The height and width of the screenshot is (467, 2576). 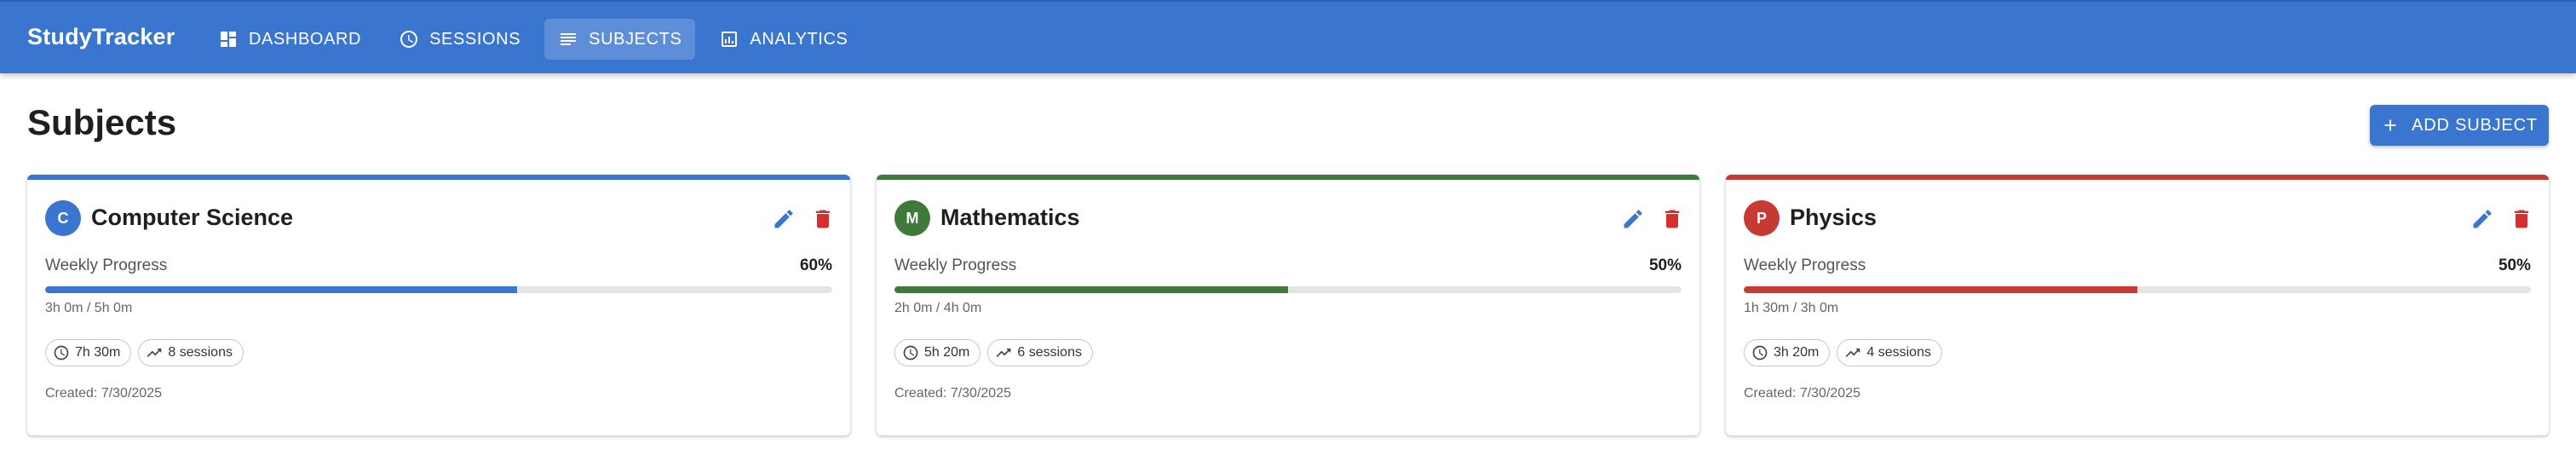 I want to click on main-nav: DASHBOARD SESSIONS SUBJECTS ANALYTICS, so click(x=537, y=39).